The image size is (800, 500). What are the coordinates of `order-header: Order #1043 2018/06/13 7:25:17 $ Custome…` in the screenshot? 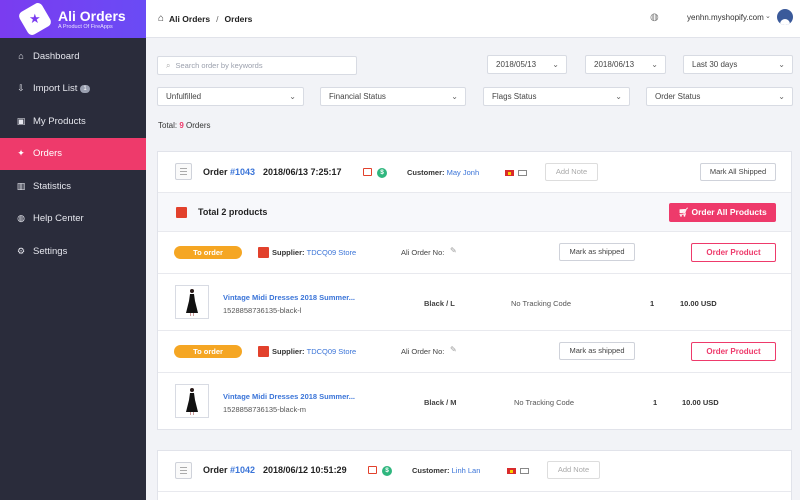 It's located at (474, 172).